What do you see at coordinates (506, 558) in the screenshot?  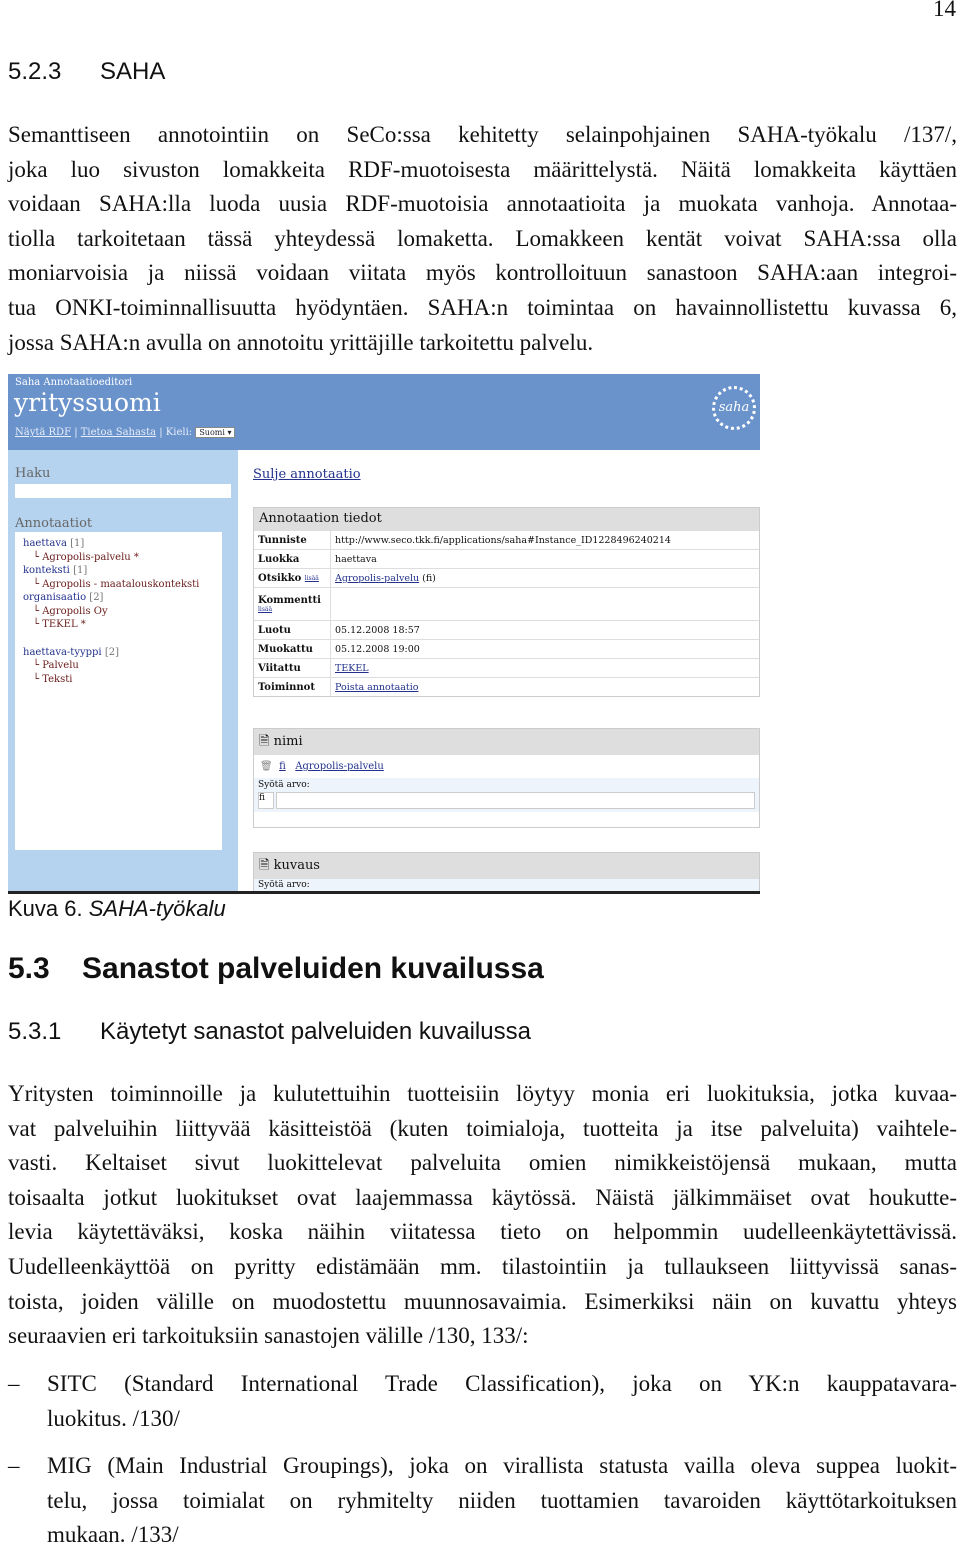 I see `table-row: Luokka haettava` at bounding box center [506, 558].